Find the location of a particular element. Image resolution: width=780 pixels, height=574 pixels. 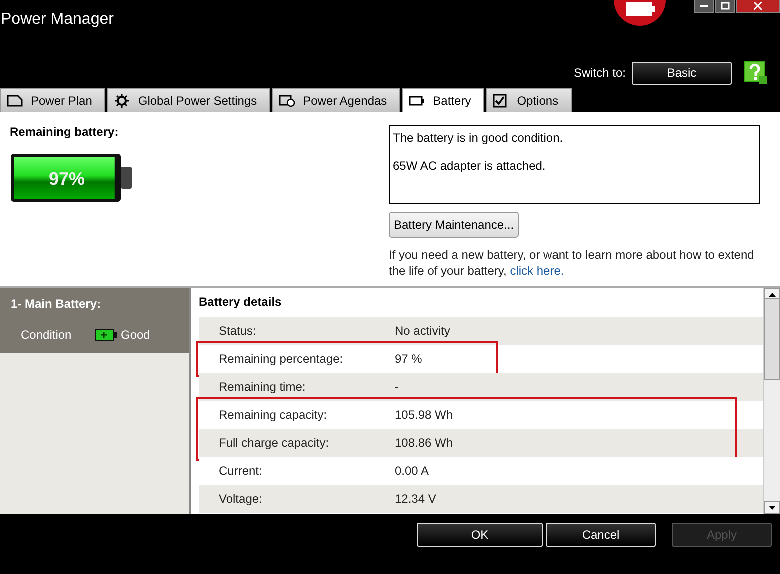

mode-button: Basic is located at coordinates (682, 73).